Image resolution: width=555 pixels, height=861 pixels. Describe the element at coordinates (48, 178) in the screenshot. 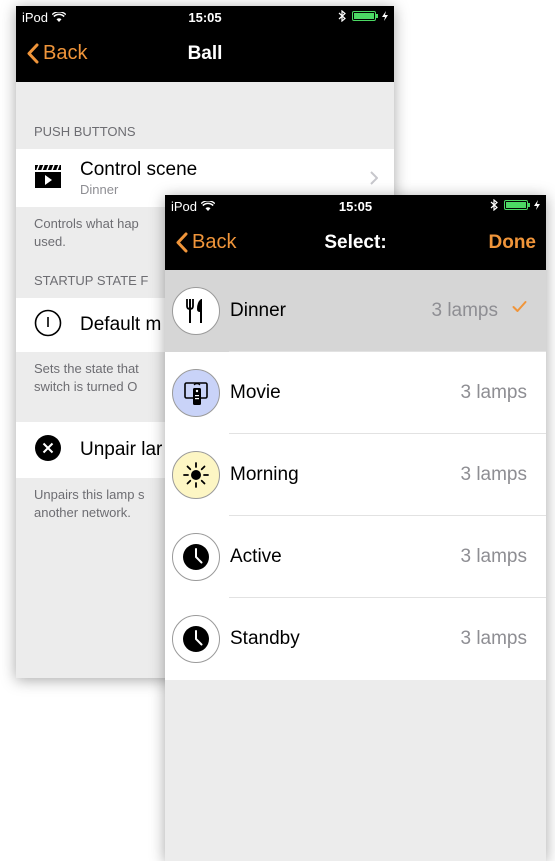

I see `clapperboard-icon` at that location.